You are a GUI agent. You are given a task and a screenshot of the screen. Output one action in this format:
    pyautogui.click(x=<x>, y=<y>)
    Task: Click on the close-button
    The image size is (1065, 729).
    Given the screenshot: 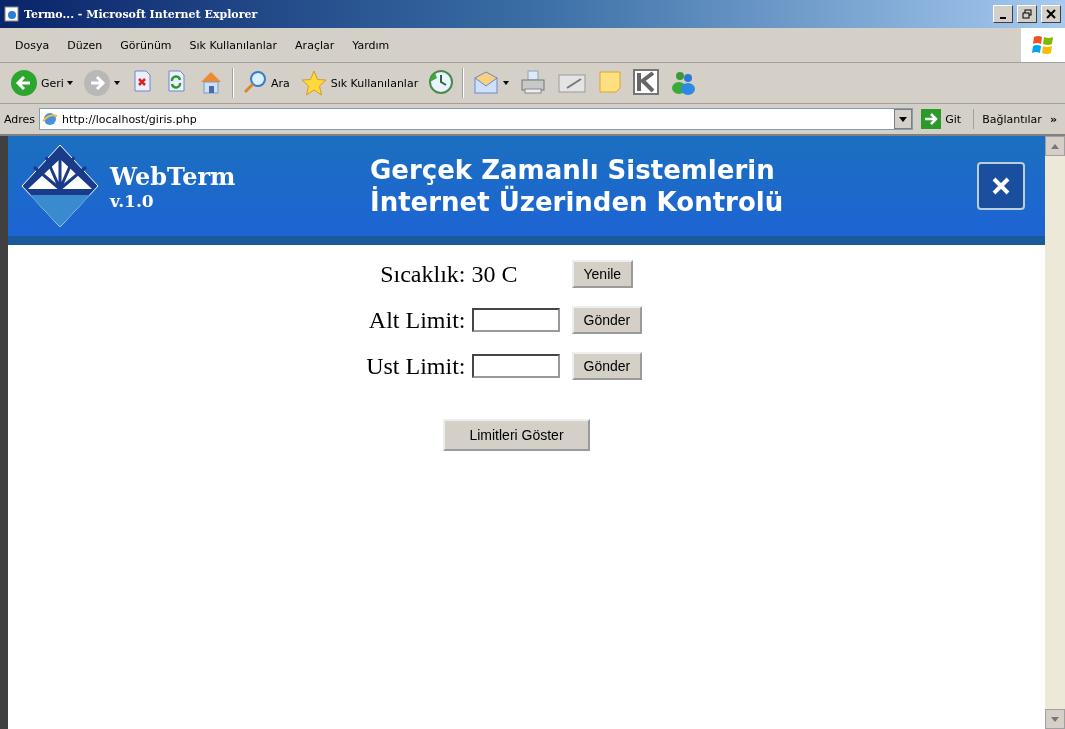 What is the action you would take?
    pyautogui.click(x=1001, y=186)
    